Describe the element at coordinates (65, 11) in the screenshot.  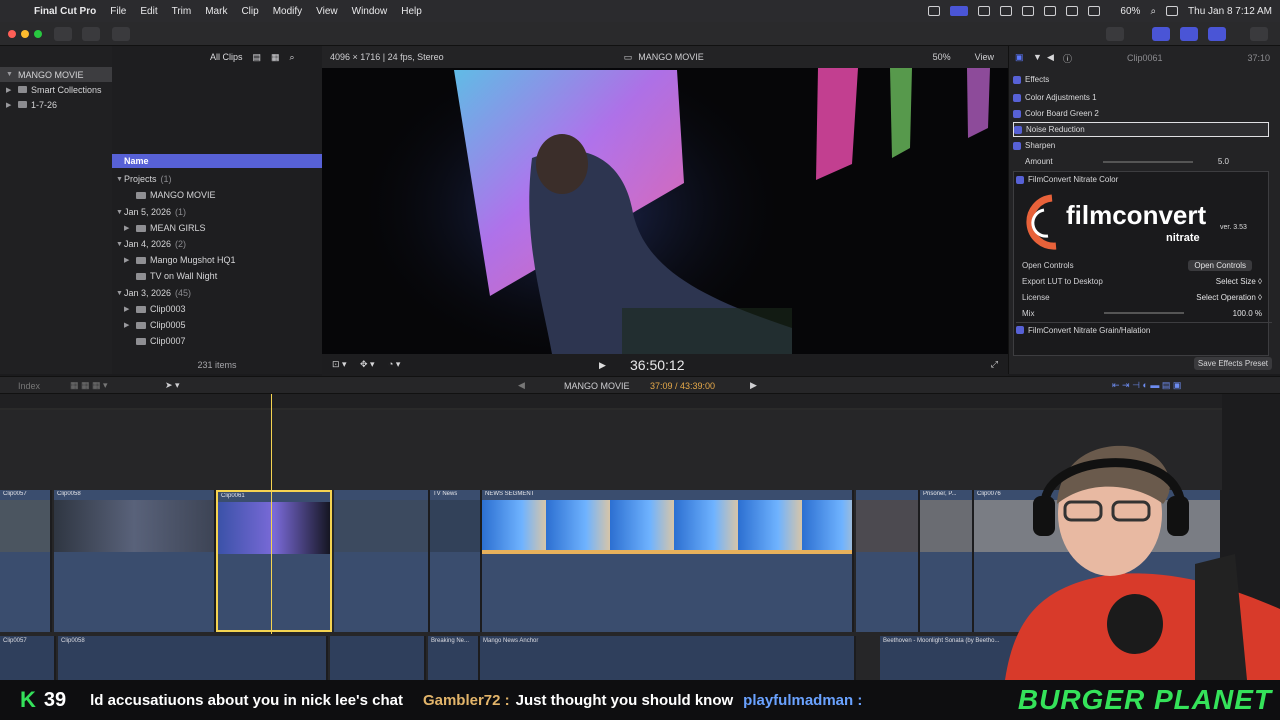
I see `menu-app: Final Cut Pro` at that location.